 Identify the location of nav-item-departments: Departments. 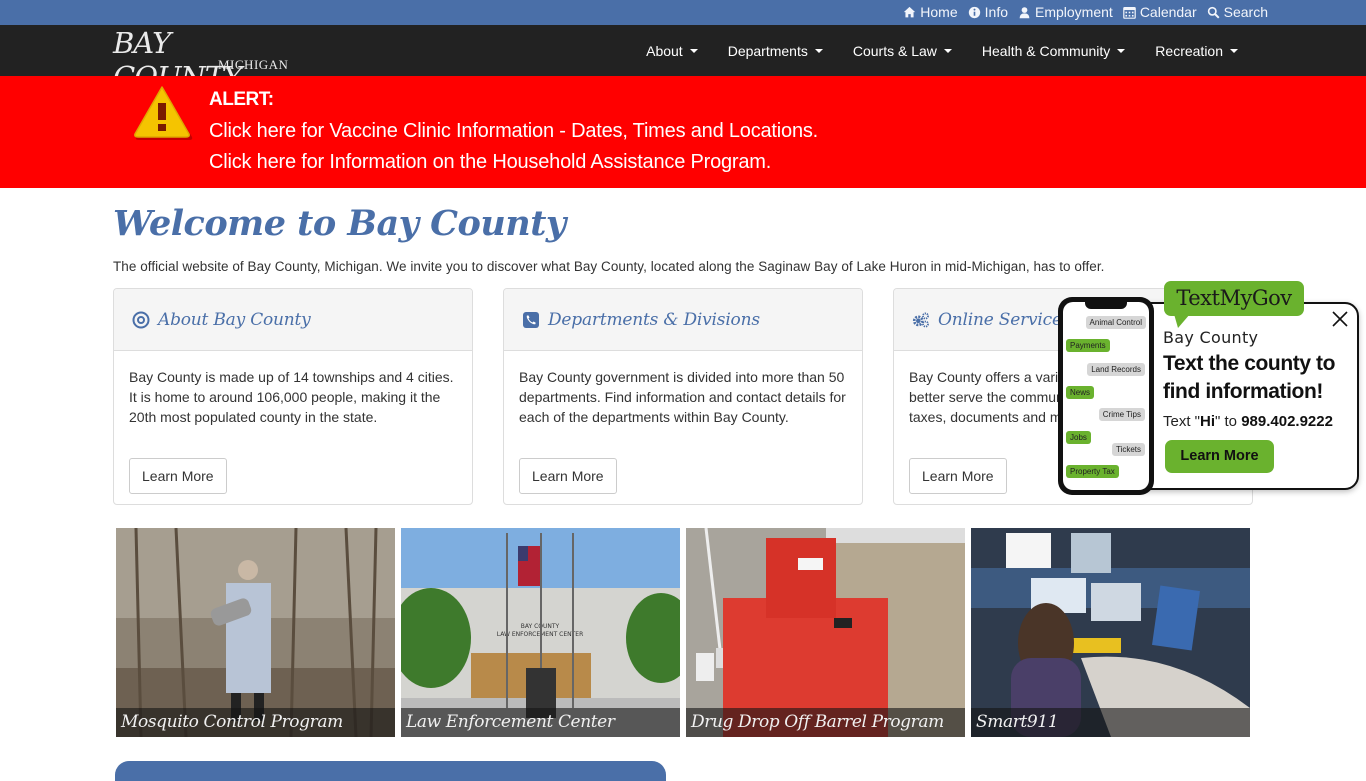
(775, 51).